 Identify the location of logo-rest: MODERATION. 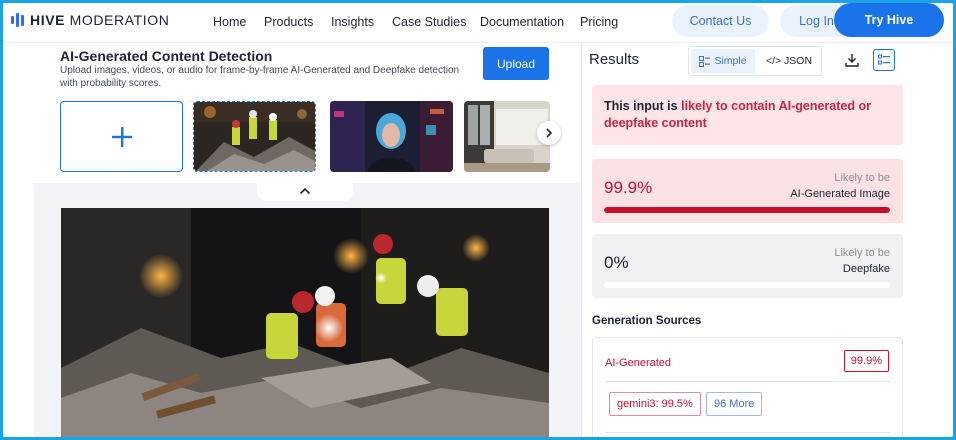
(117, 20).